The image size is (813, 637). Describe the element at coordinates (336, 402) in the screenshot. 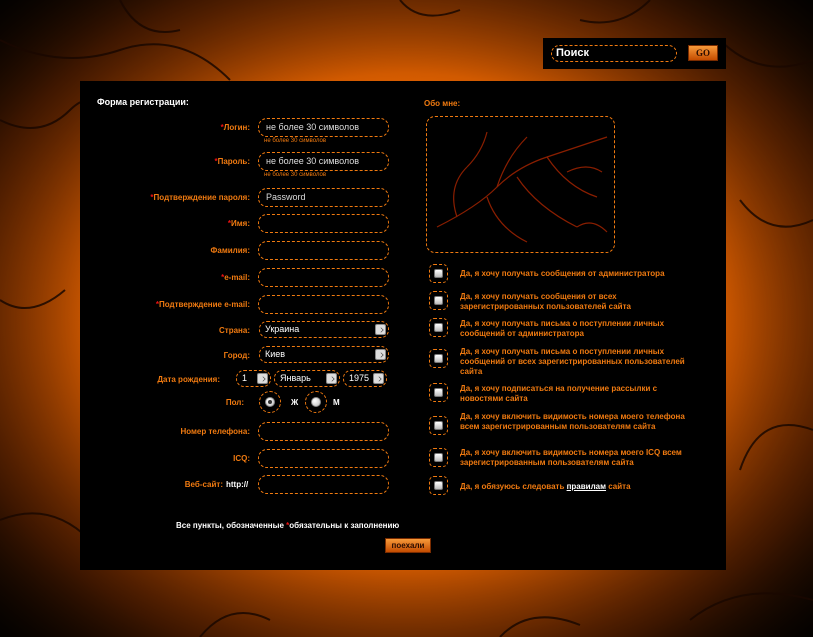

I see `gender-male-label: М` at that location.